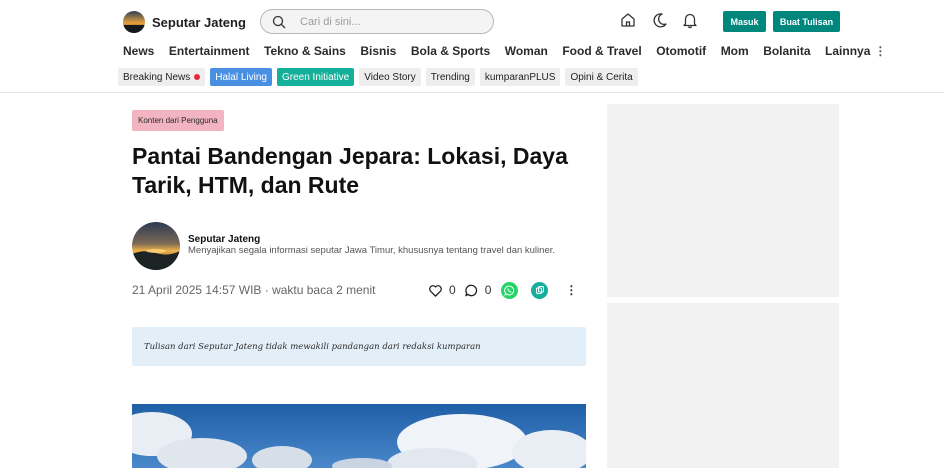 This screenshot has height=468, width=944. What do you see at coordinates (197, 77) in the screenshot?
I see `live-dot-icon` at bounding box center [197, 77].